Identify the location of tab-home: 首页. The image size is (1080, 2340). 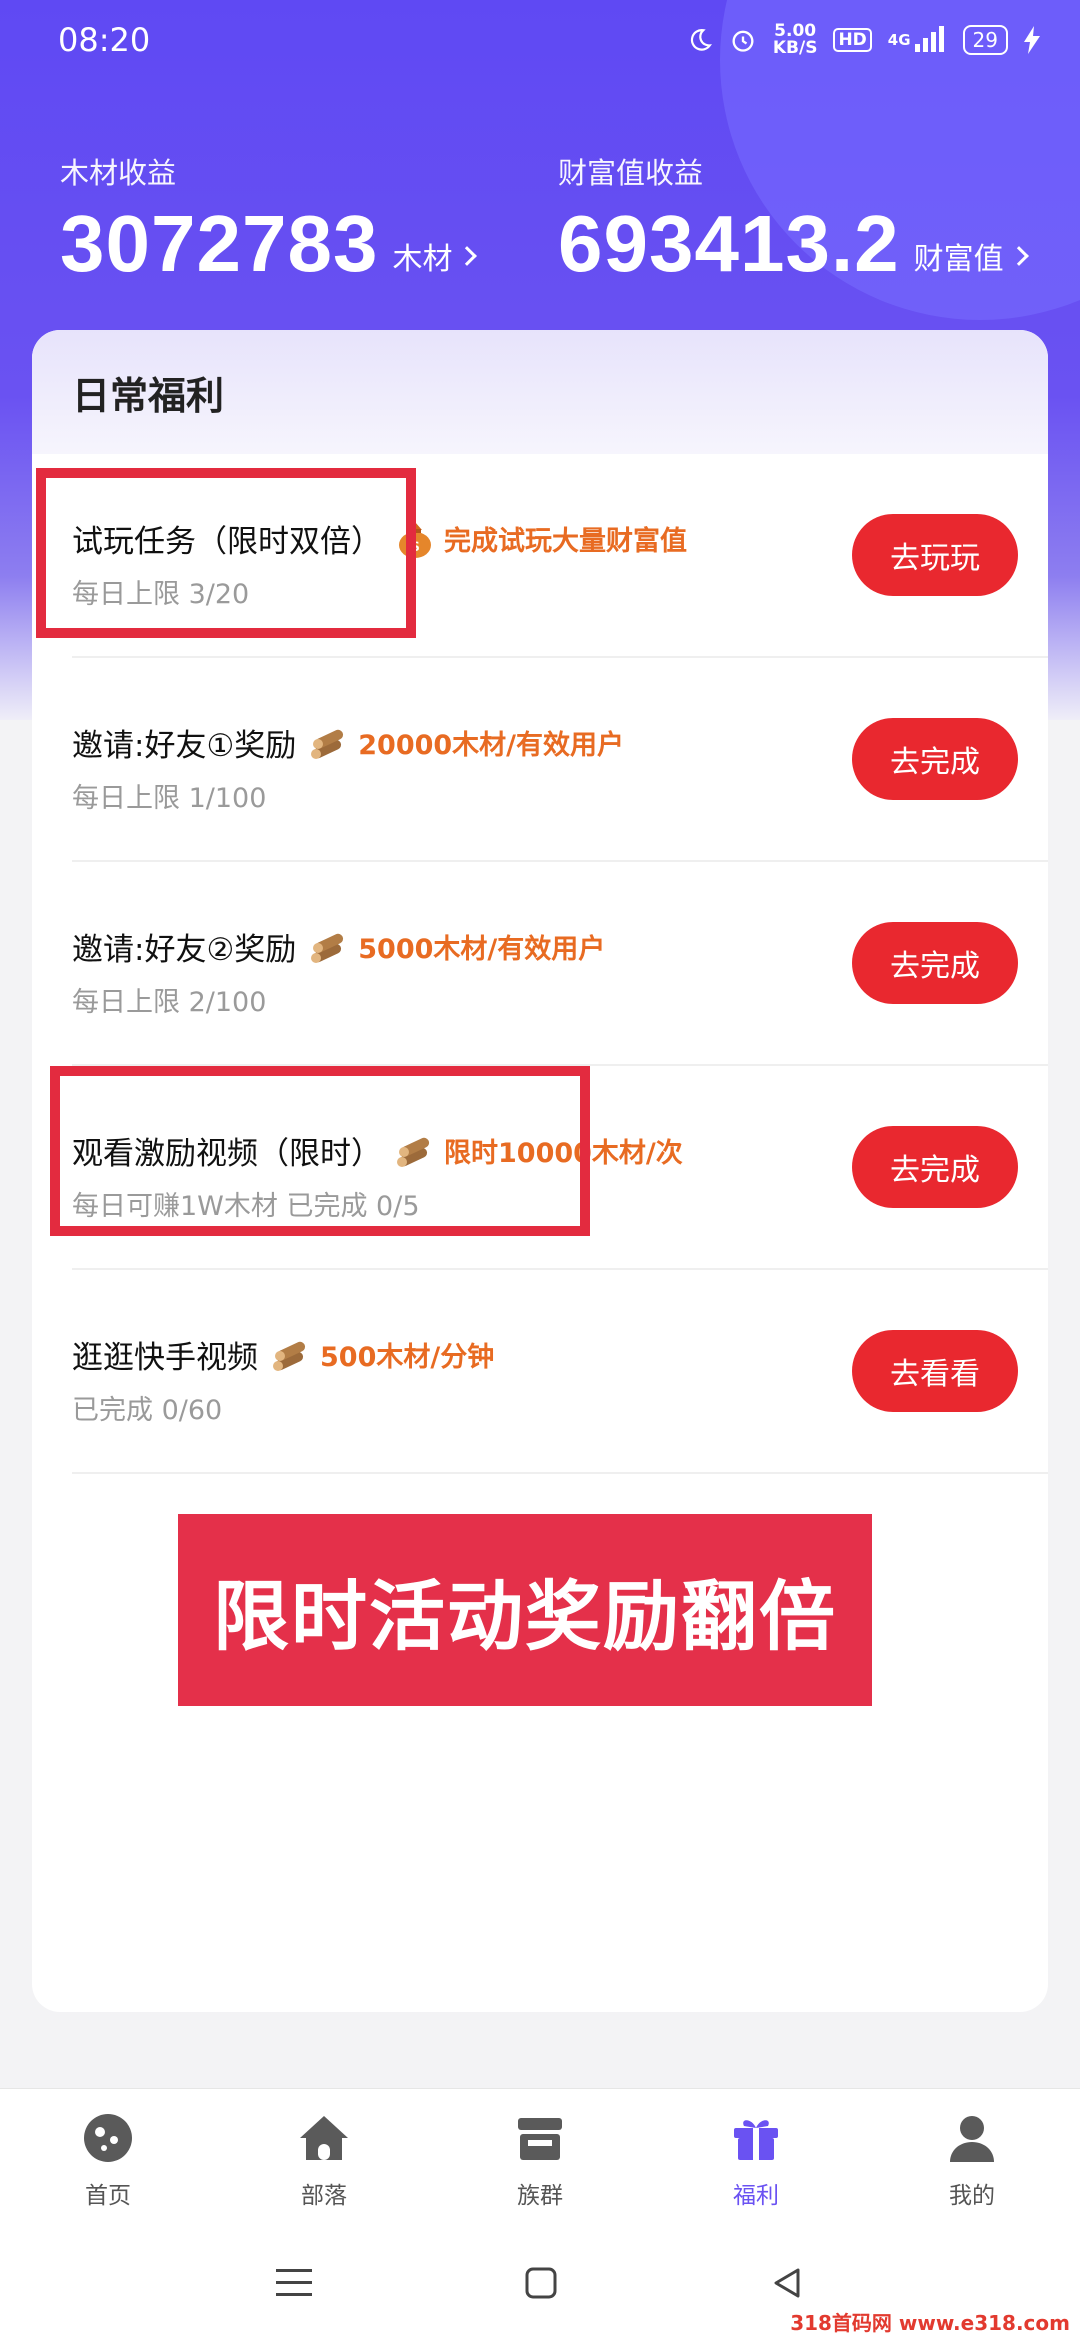
(108, 2159).